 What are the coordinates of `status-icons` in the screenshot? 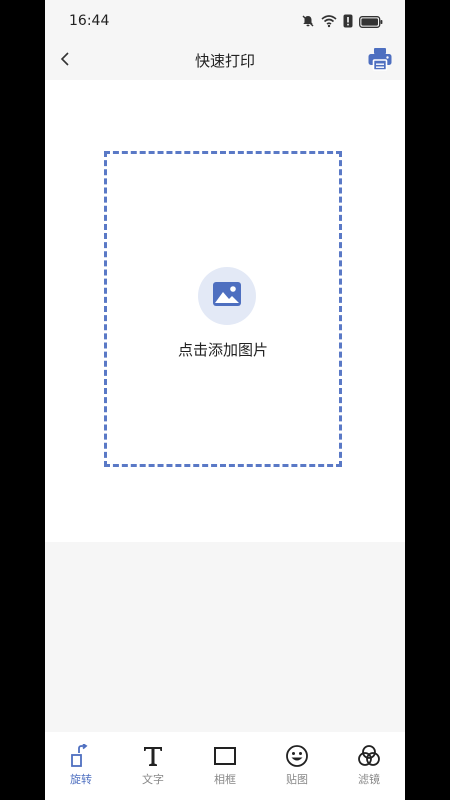 It's located at (342, 22).